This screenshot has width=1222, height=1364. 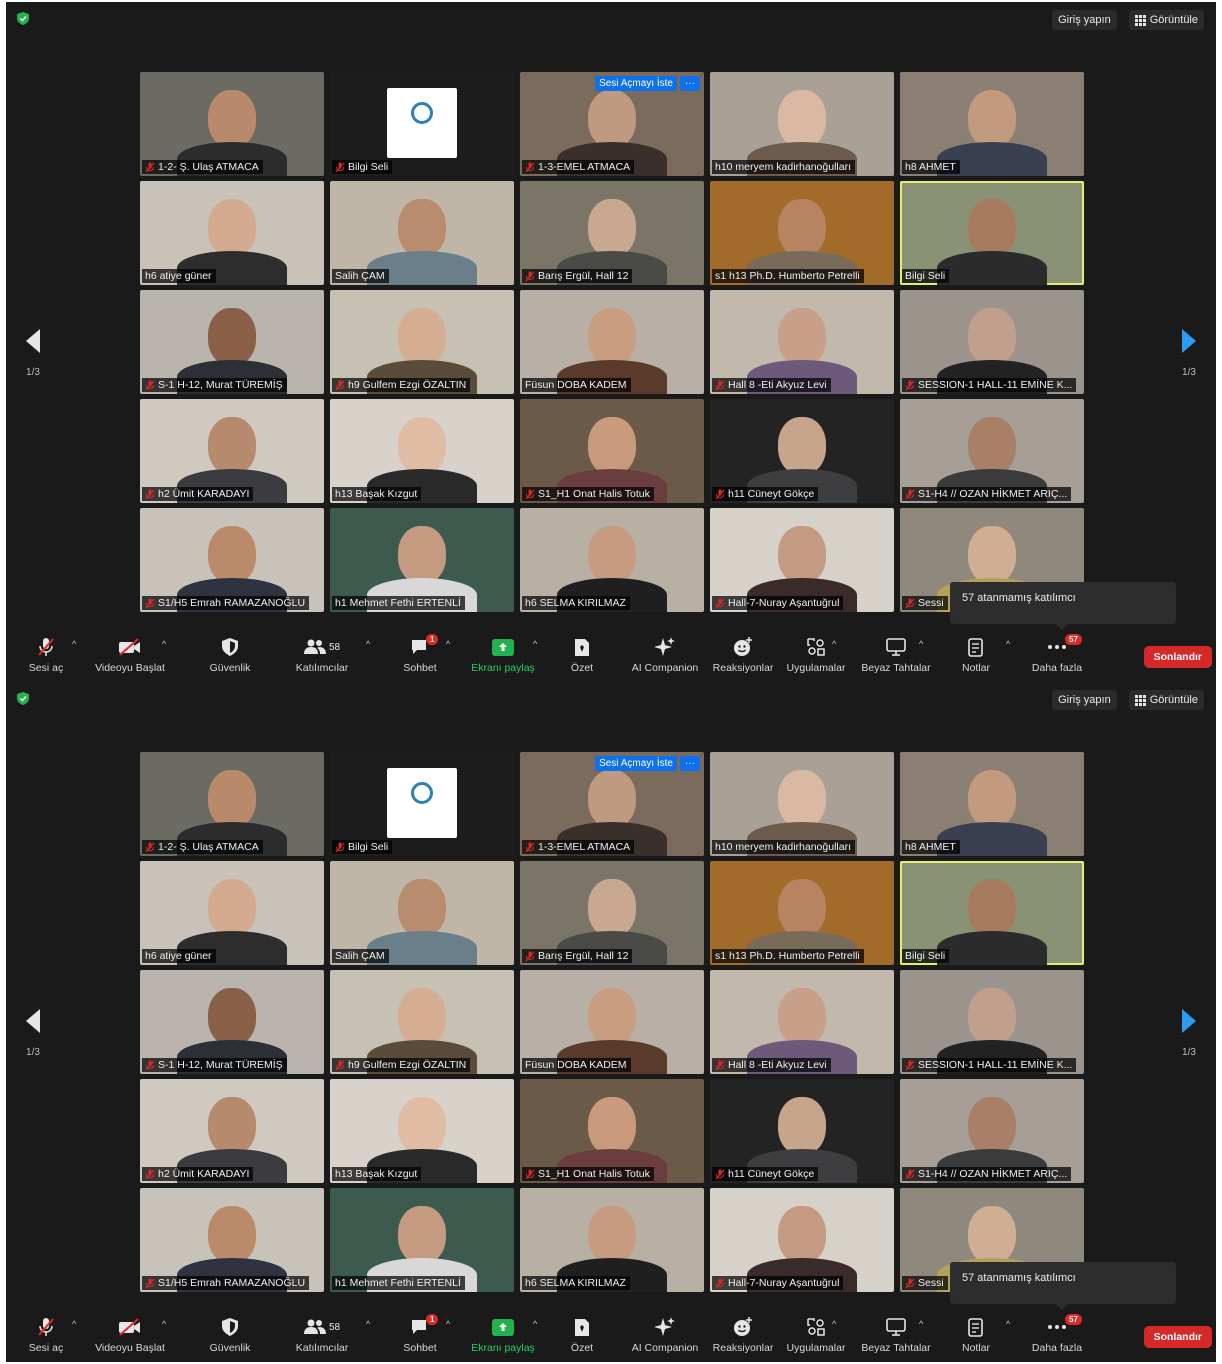 I want to click on participant-video-tile: h1 Mehmet Fethi ERTENLİ, so click(x=422, y=1240).